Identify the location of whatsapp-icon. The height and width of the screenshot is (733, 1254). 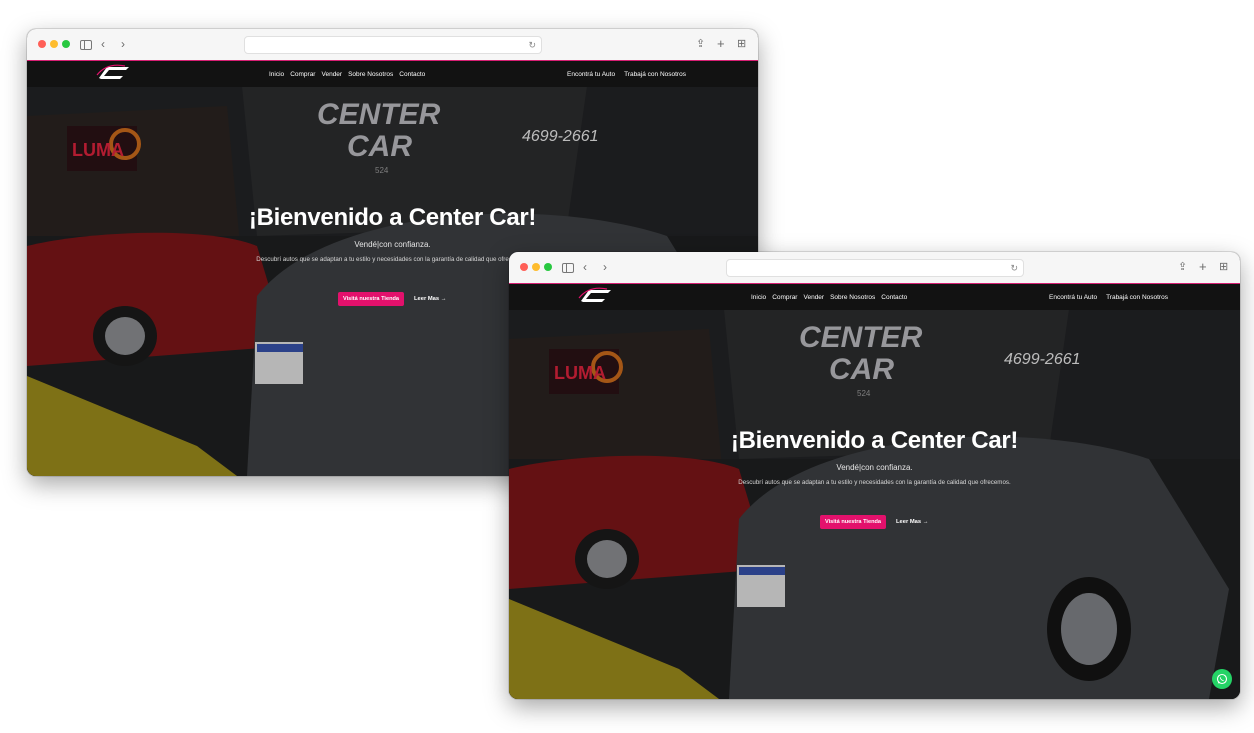
(1222, 679).